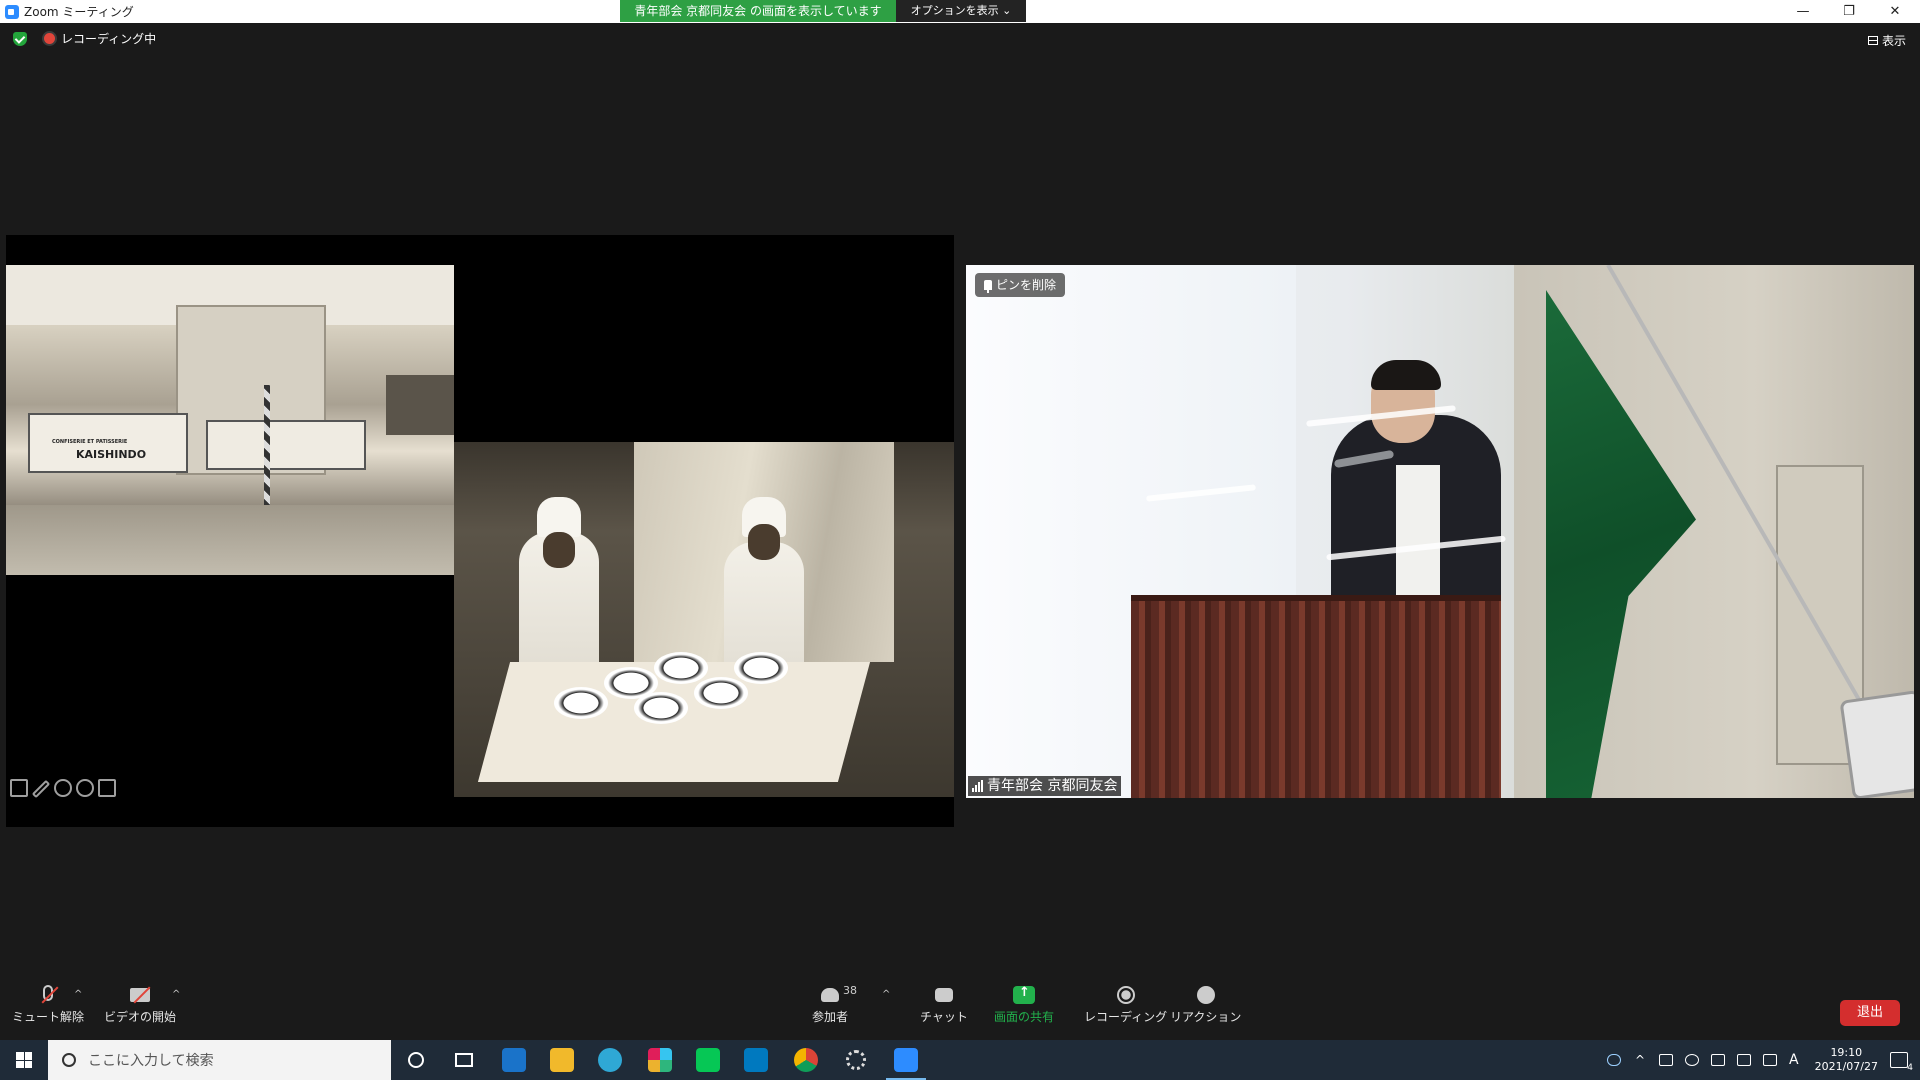 This screenshot has width=1920, height=1080. What do you see at coordinates (1876, 743) in the screenshot?
I see `video-laptop` at bounding box center [1876, 743].